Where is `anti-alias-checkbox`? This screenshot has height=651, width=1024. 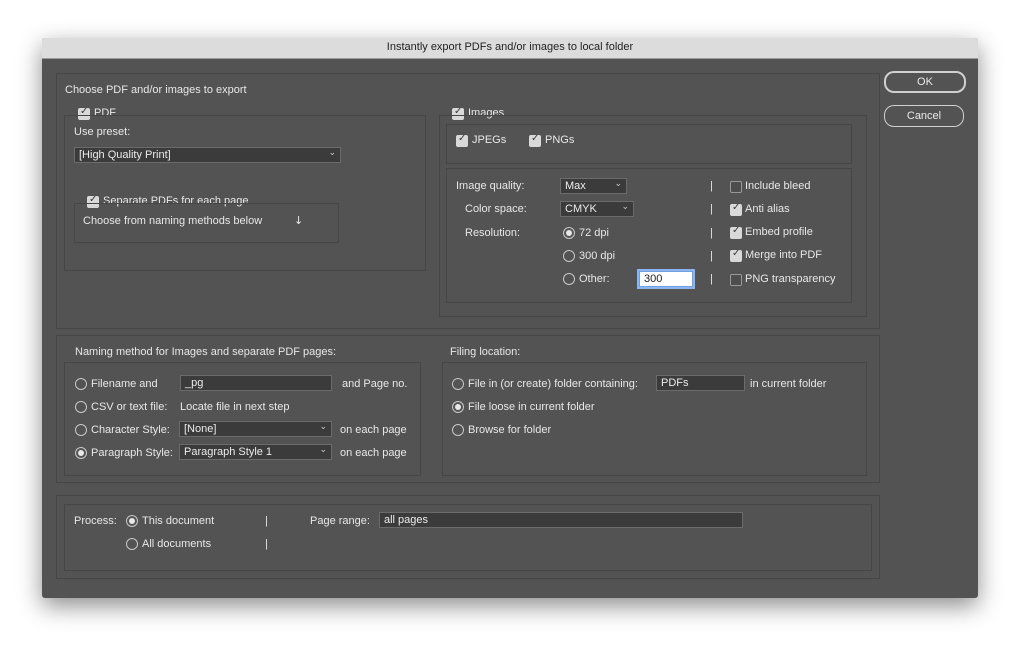
anti-alias-checkbox is located at coordinates (736, 209).